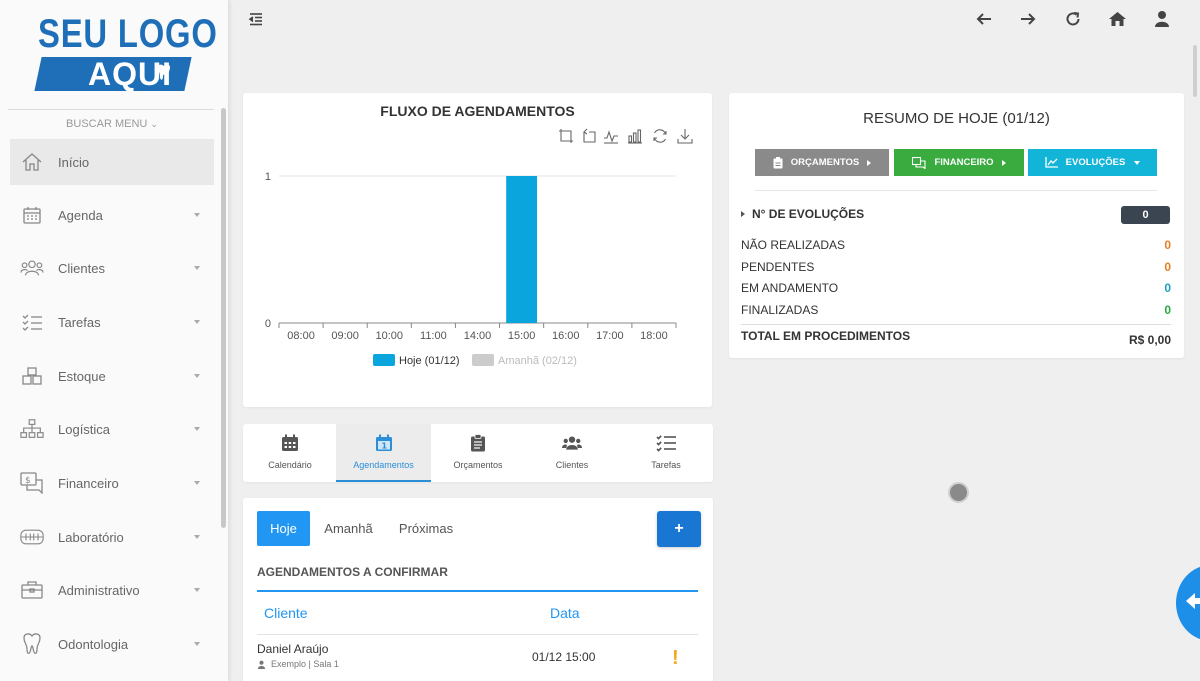 The height and width of the screenshot is (681, 1200). Describe the element at coordinates (91, 537) in the screenshot. I see `sidebar-item-label: Laboratório` at that location.